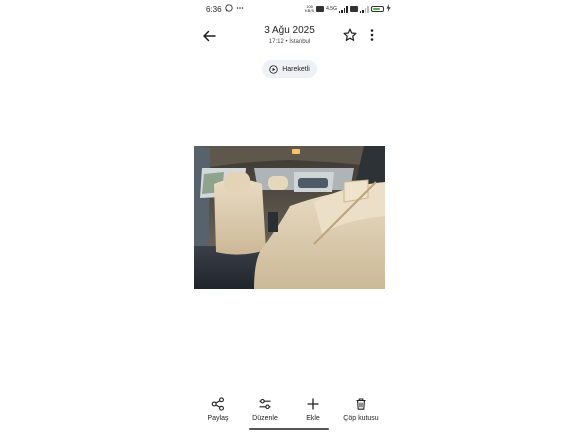  What do you see at coordinates (313, 404) in the screenshot?
I see `plus-icon` at bounding box center [313, 404].